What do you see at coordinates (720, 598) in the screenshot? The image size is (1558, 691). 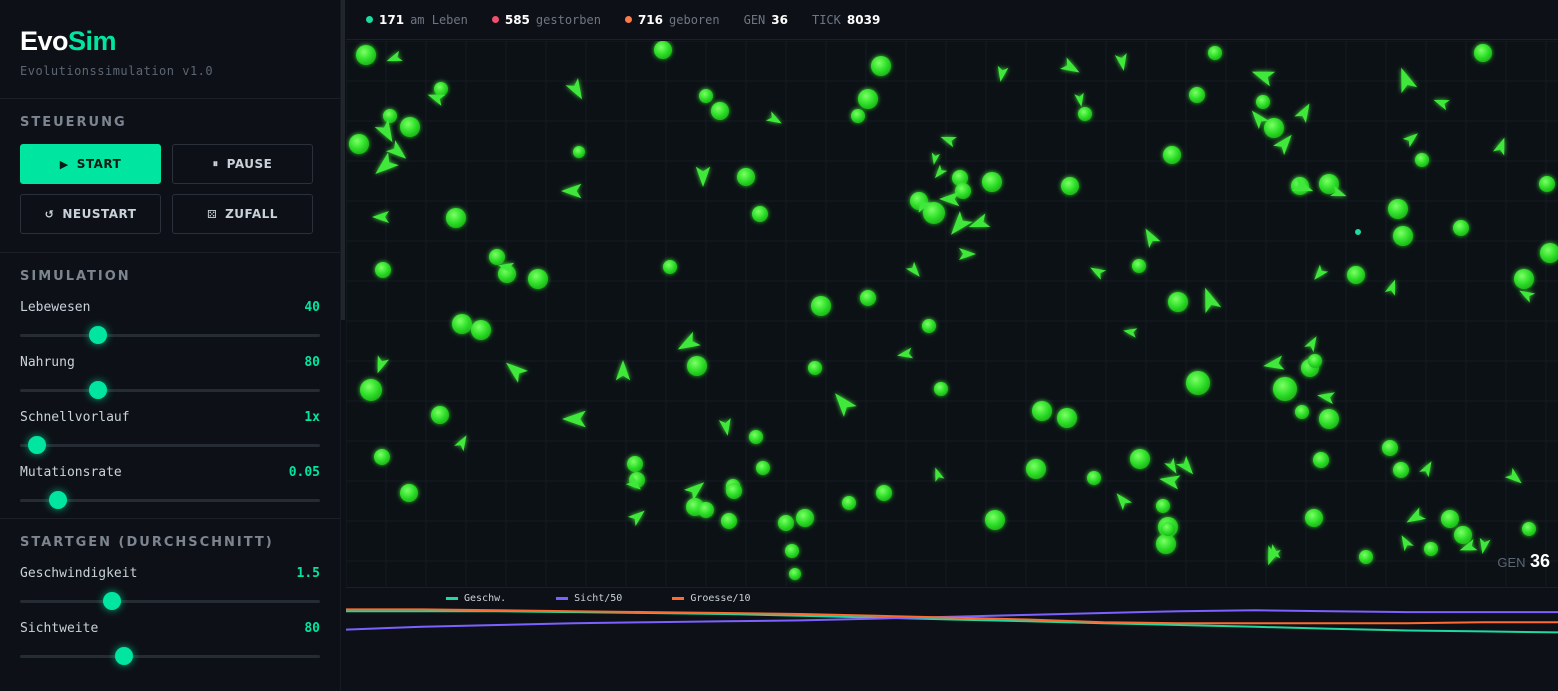 I see `legend-size-label: Groesse/10` at bounding box center [720, 598].